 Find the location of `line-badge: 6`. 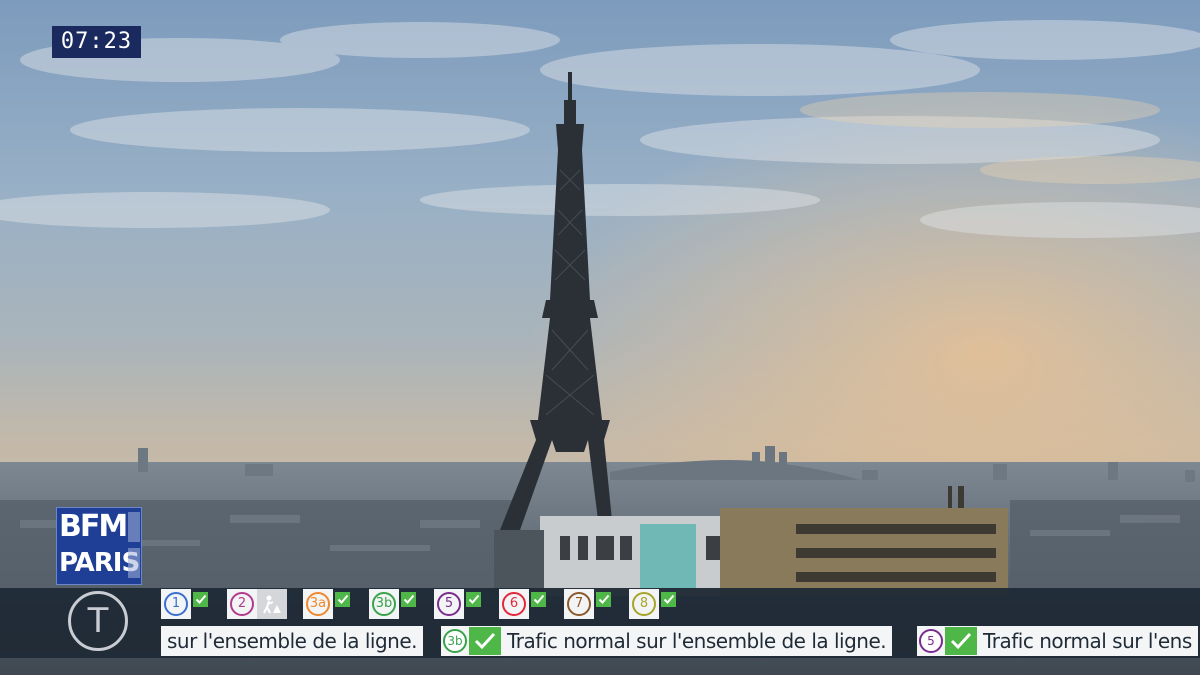

line-badge: 6 is located at coordinates (514, 604).